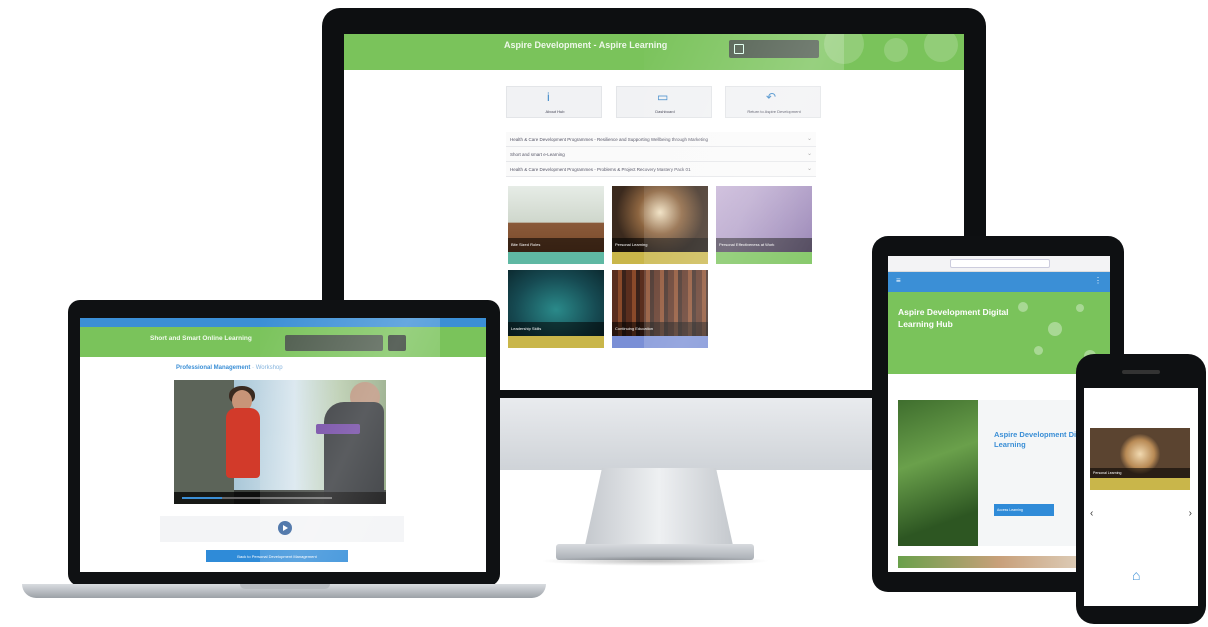 This screenshot has width=1208, height=627. I want to click on tile-label: About Hub, so click(555, 111).